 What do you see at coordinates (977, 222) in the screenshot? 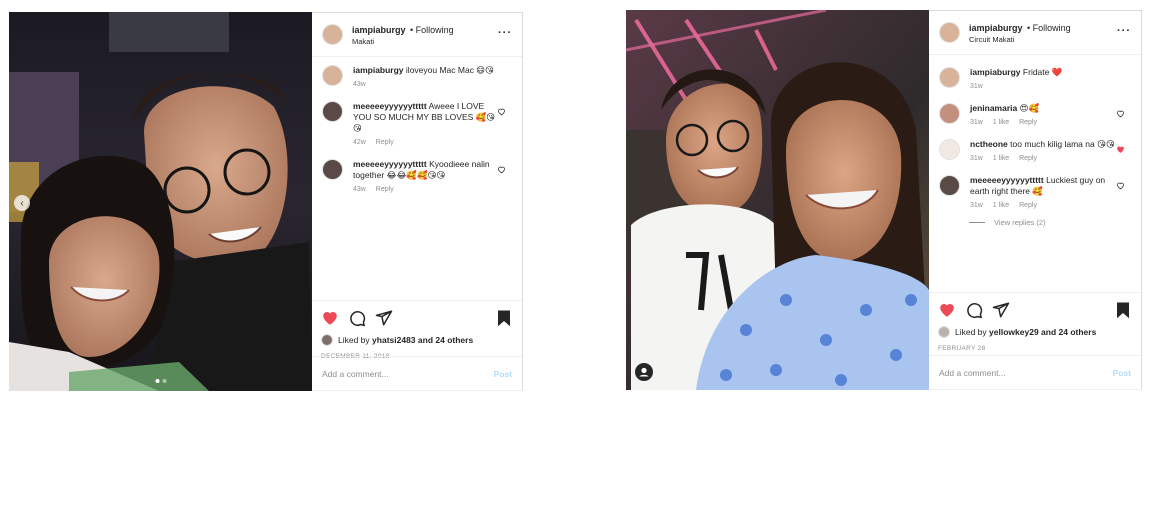
I see `divider` at bounding box center [977, 222].